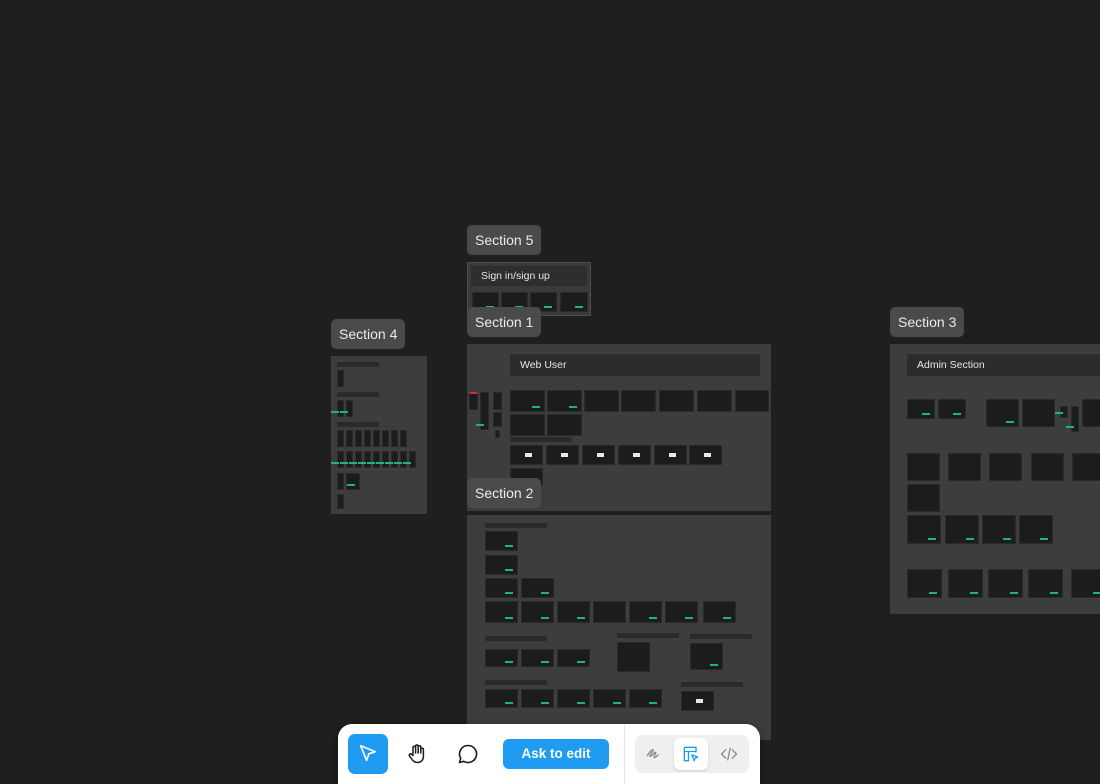 This screenshot has height=784, width=1100. Describe the element at coordinates (504, 240) in the screenshot. I see `section-5-label: Section 5` at that location.